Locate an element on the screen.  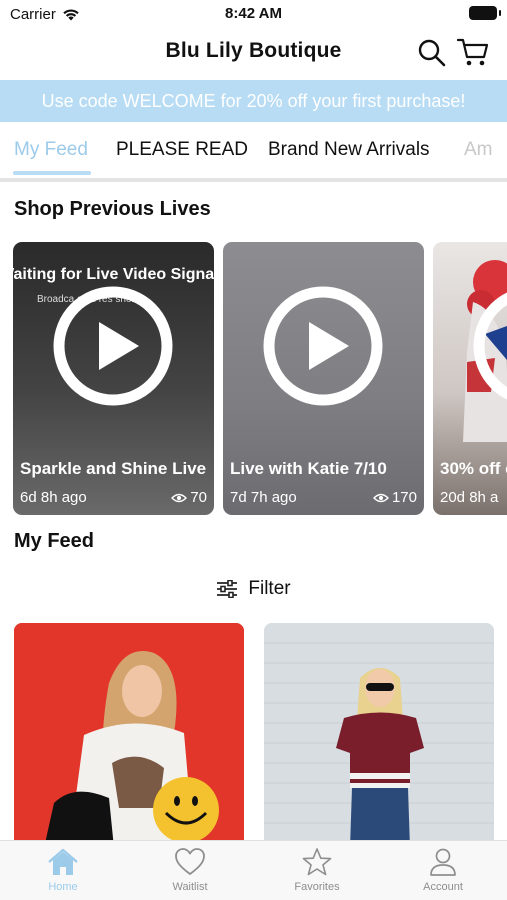
live-age: 20d 8h a is located at coordinates (469, 497).